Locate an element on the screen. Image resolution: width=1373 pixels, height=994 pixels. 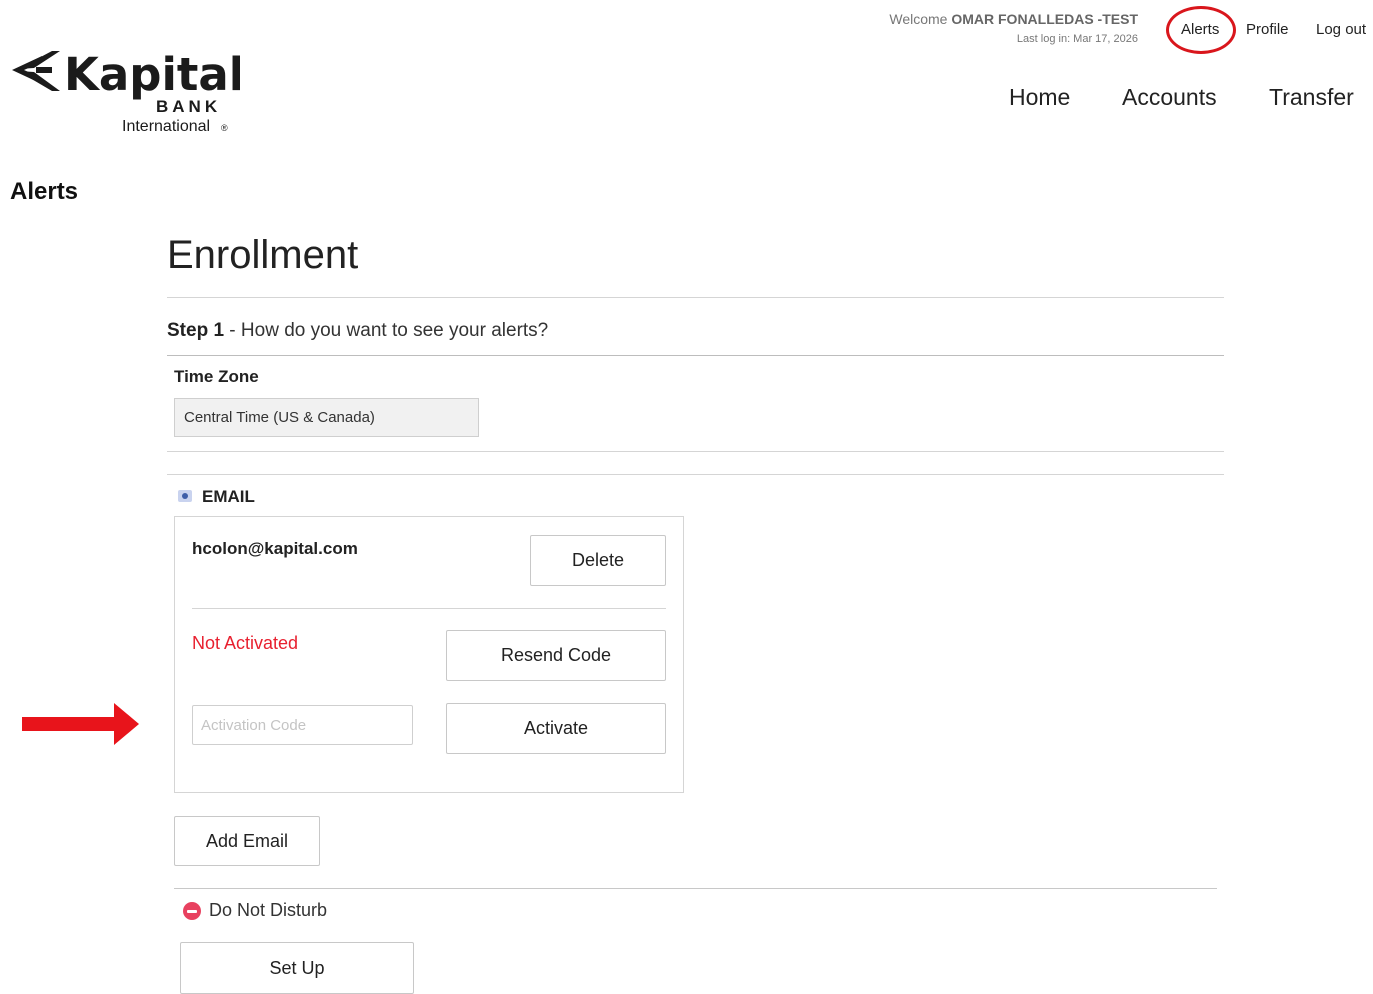
email-section-label: EMAIL is located at coordinates (228, 496).